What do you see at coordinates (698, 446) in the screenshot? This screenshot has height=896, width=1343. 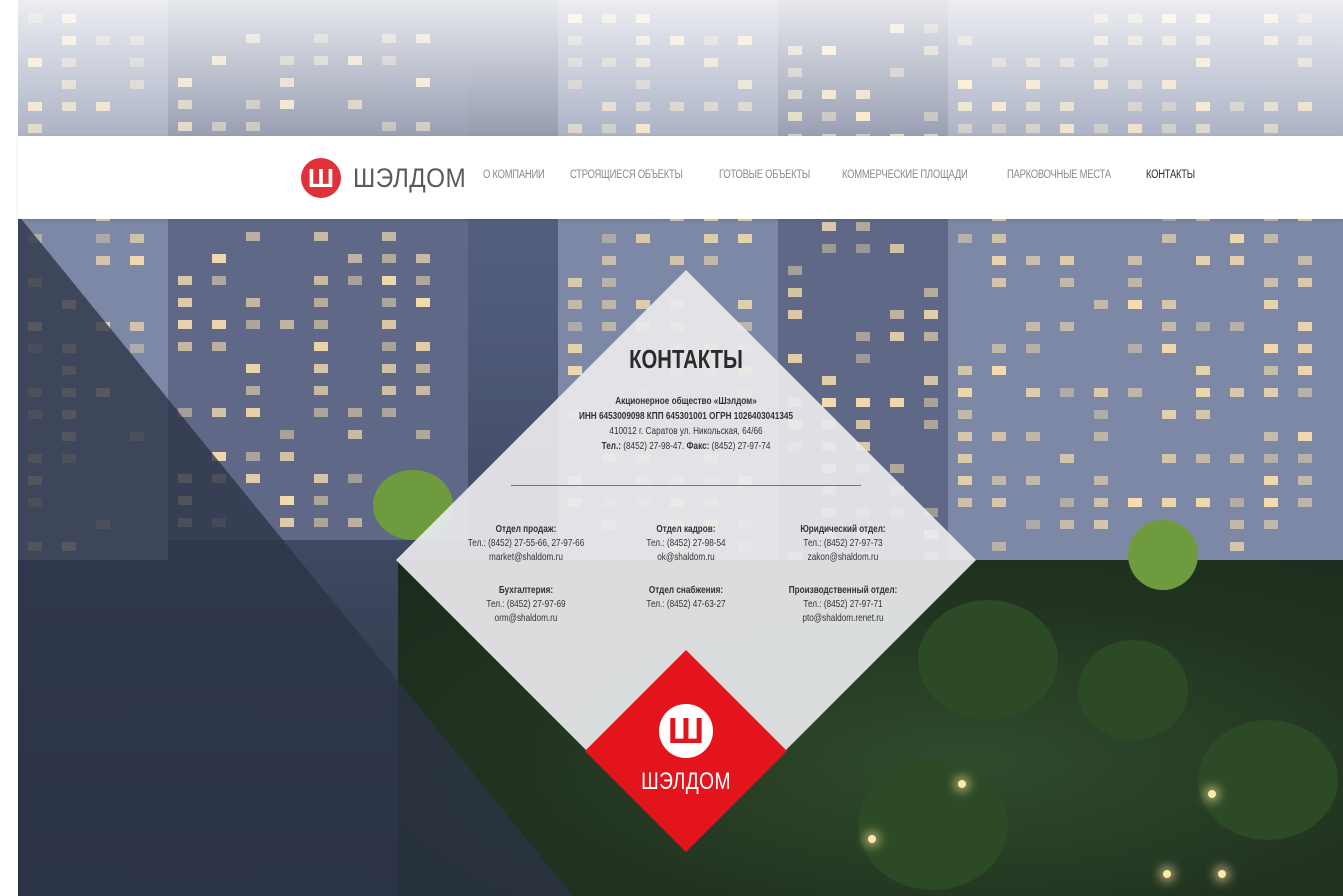 I see `fax-label: Факс:` at bounding box center [698, 446].